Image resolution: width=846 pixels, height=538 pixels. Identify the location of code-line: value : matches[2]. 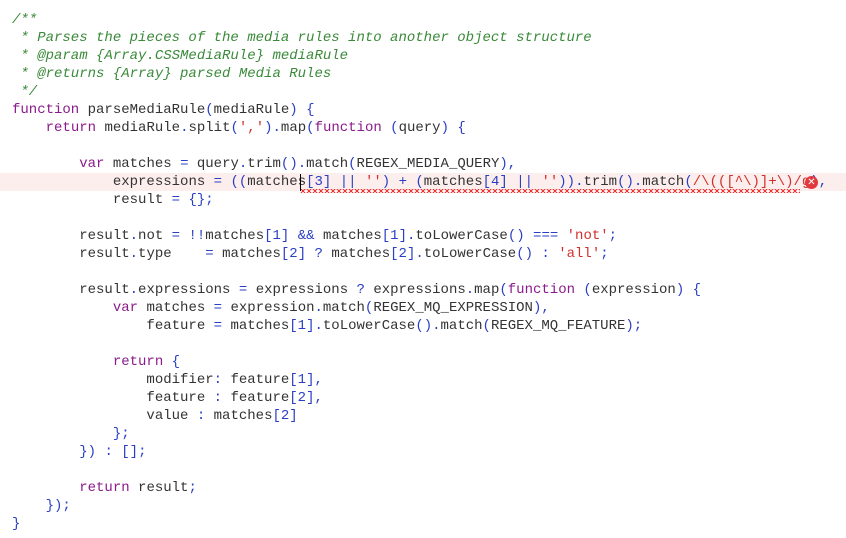
(423, 416).